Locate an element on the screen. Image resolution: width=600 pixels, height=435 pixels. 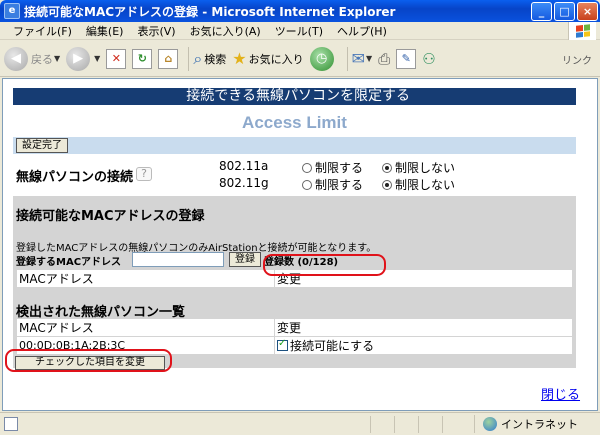
messenger-icon: ⚇ is located at coordinates (429, 58).